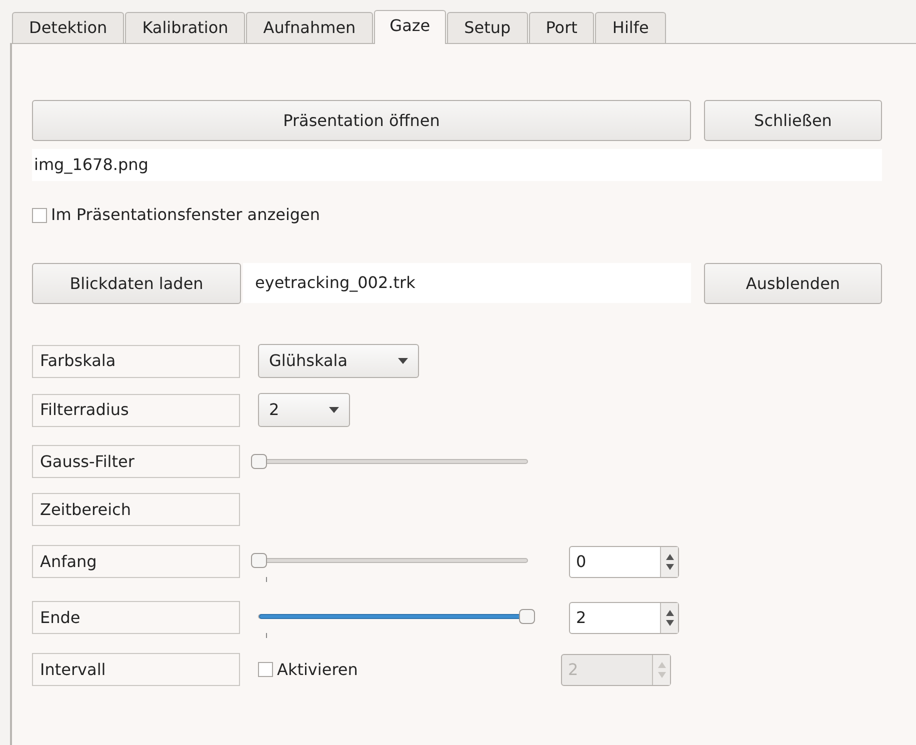 The width and height of the screenshot is (916, 745). What do you see at coordinates (338, 361) in the screenshot?
I see `dropdown: Glühskala` at bounding box center [338, 361].